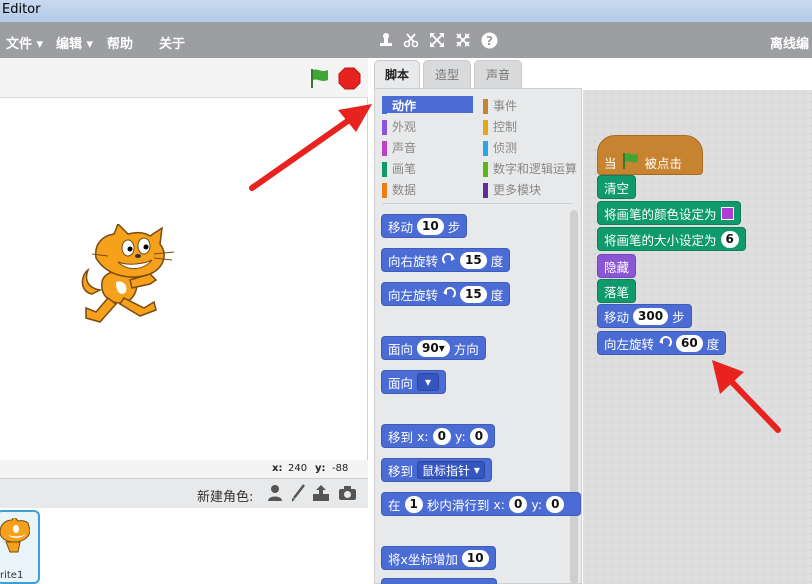 The image size is (812, 584). Describe the element at coordinates (671, 239) in the screenshot. I see `script-set-pen-size-block: 将画笔的大小设定为6` at that location.